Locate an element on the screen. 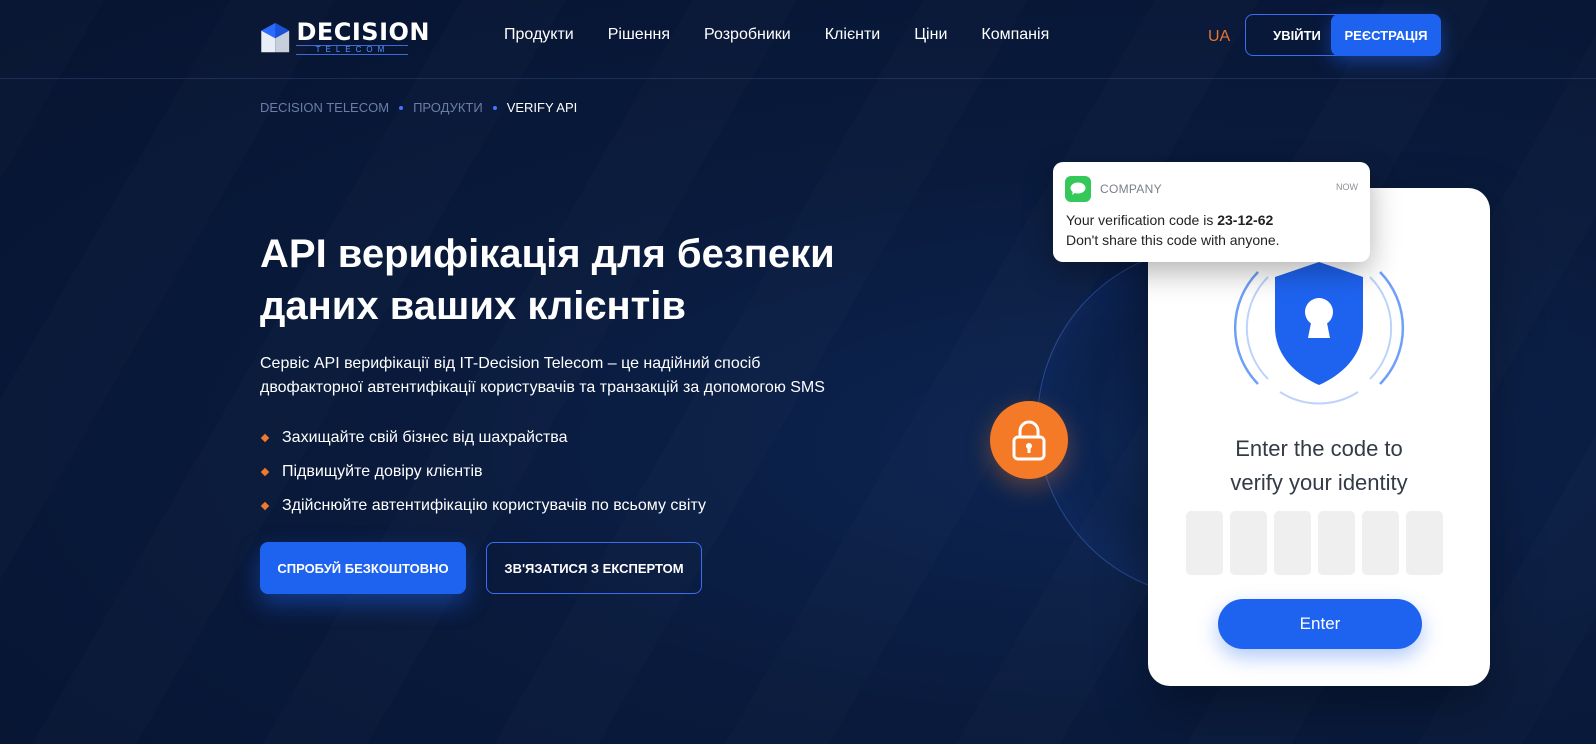  notification-line2: Don't share this code with anyone. is located at coordinates (1173, 240).